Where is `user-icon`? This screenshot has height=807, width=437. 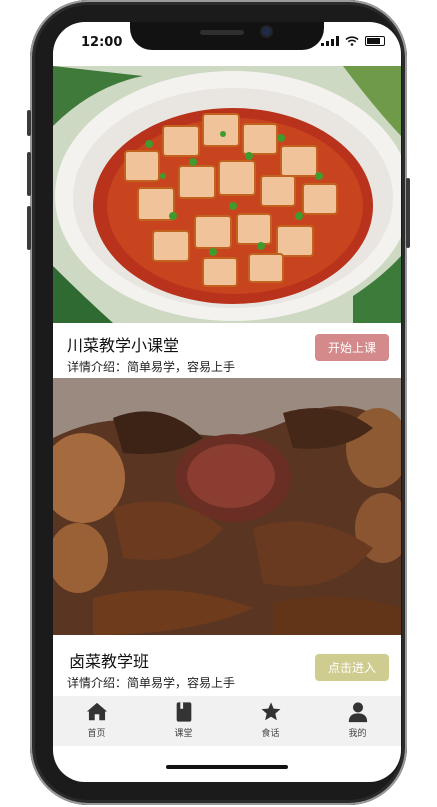
user-icon is located at coordinates (357, 712).